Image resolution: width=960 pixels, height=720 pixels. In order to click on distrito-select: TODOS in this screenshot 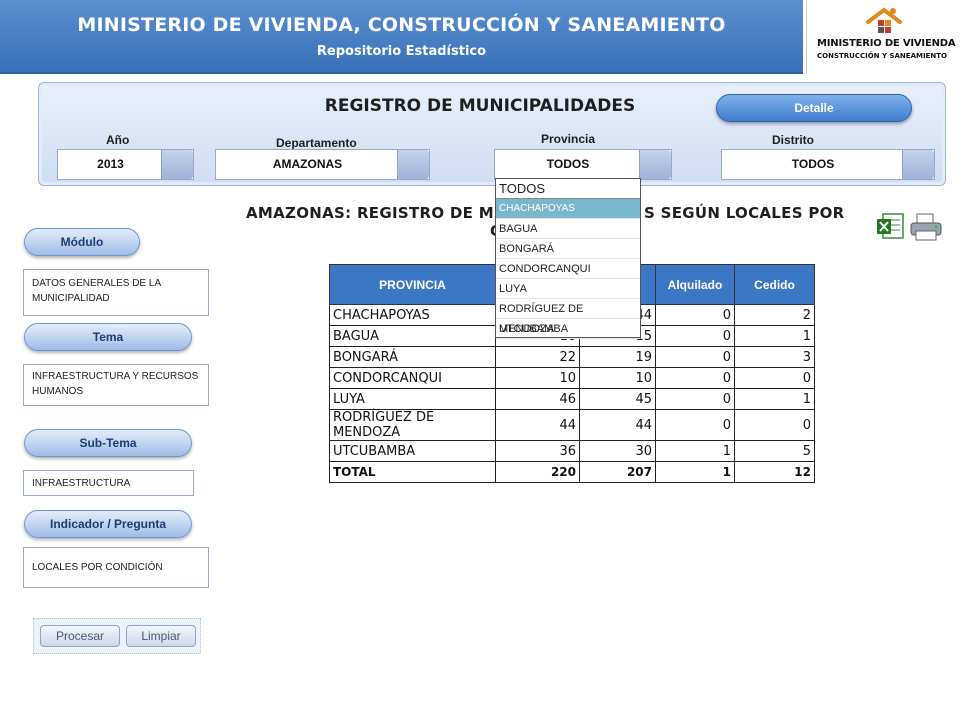, I will do `click(828, 164)`.